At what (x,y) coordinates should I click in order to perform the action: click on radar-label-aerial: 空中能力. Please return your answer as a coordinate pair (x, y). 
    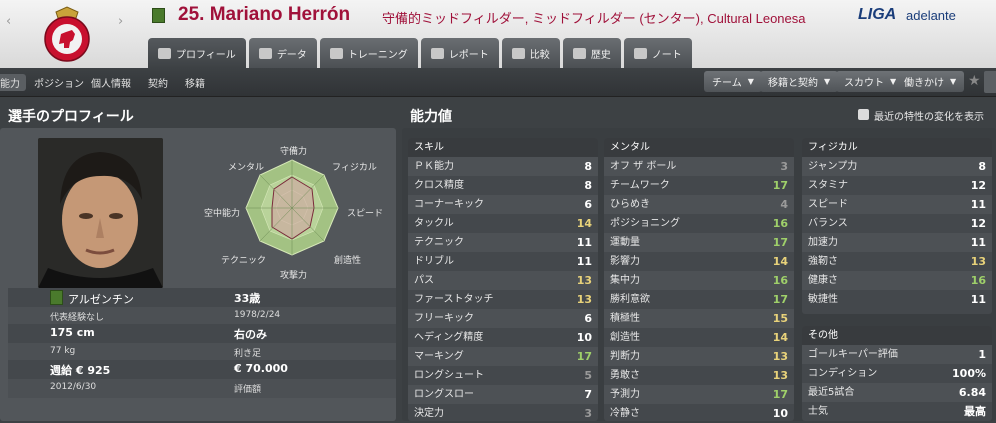
    Looking at the image, I should click on (222, 214).